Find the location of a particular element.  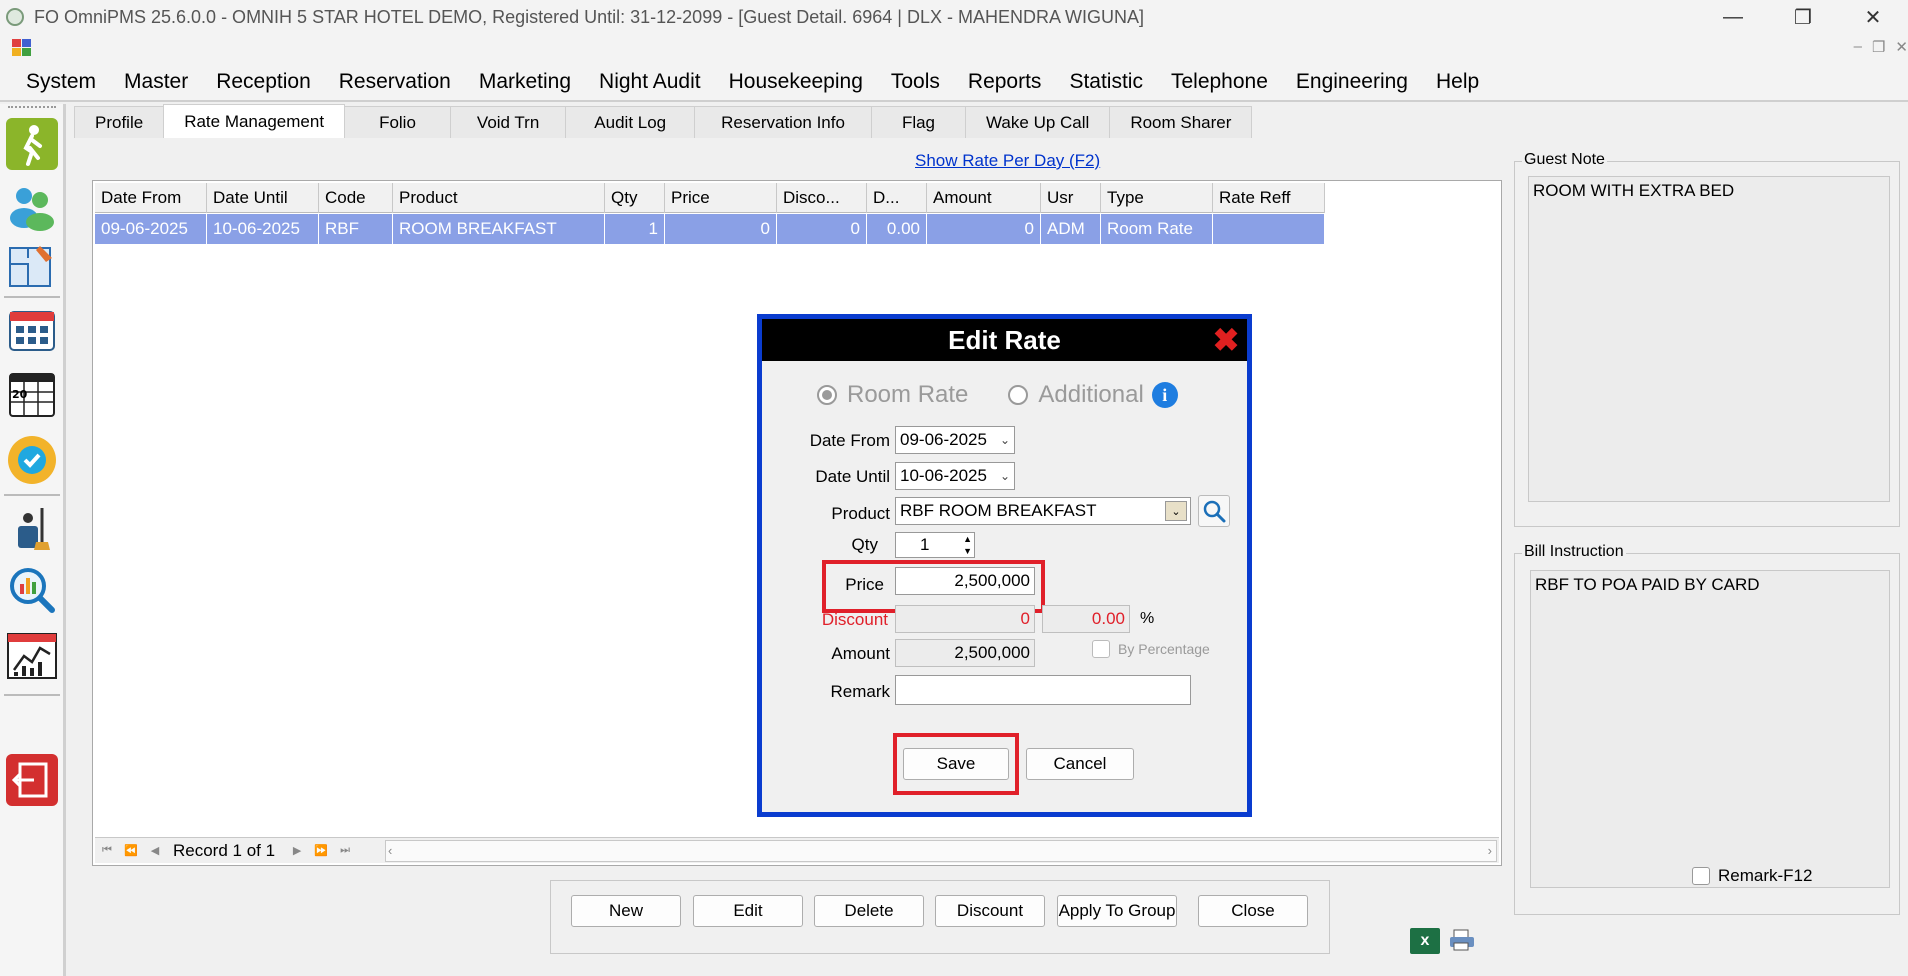

by-percentage-checkbox is located at coordinates (1101, 649).